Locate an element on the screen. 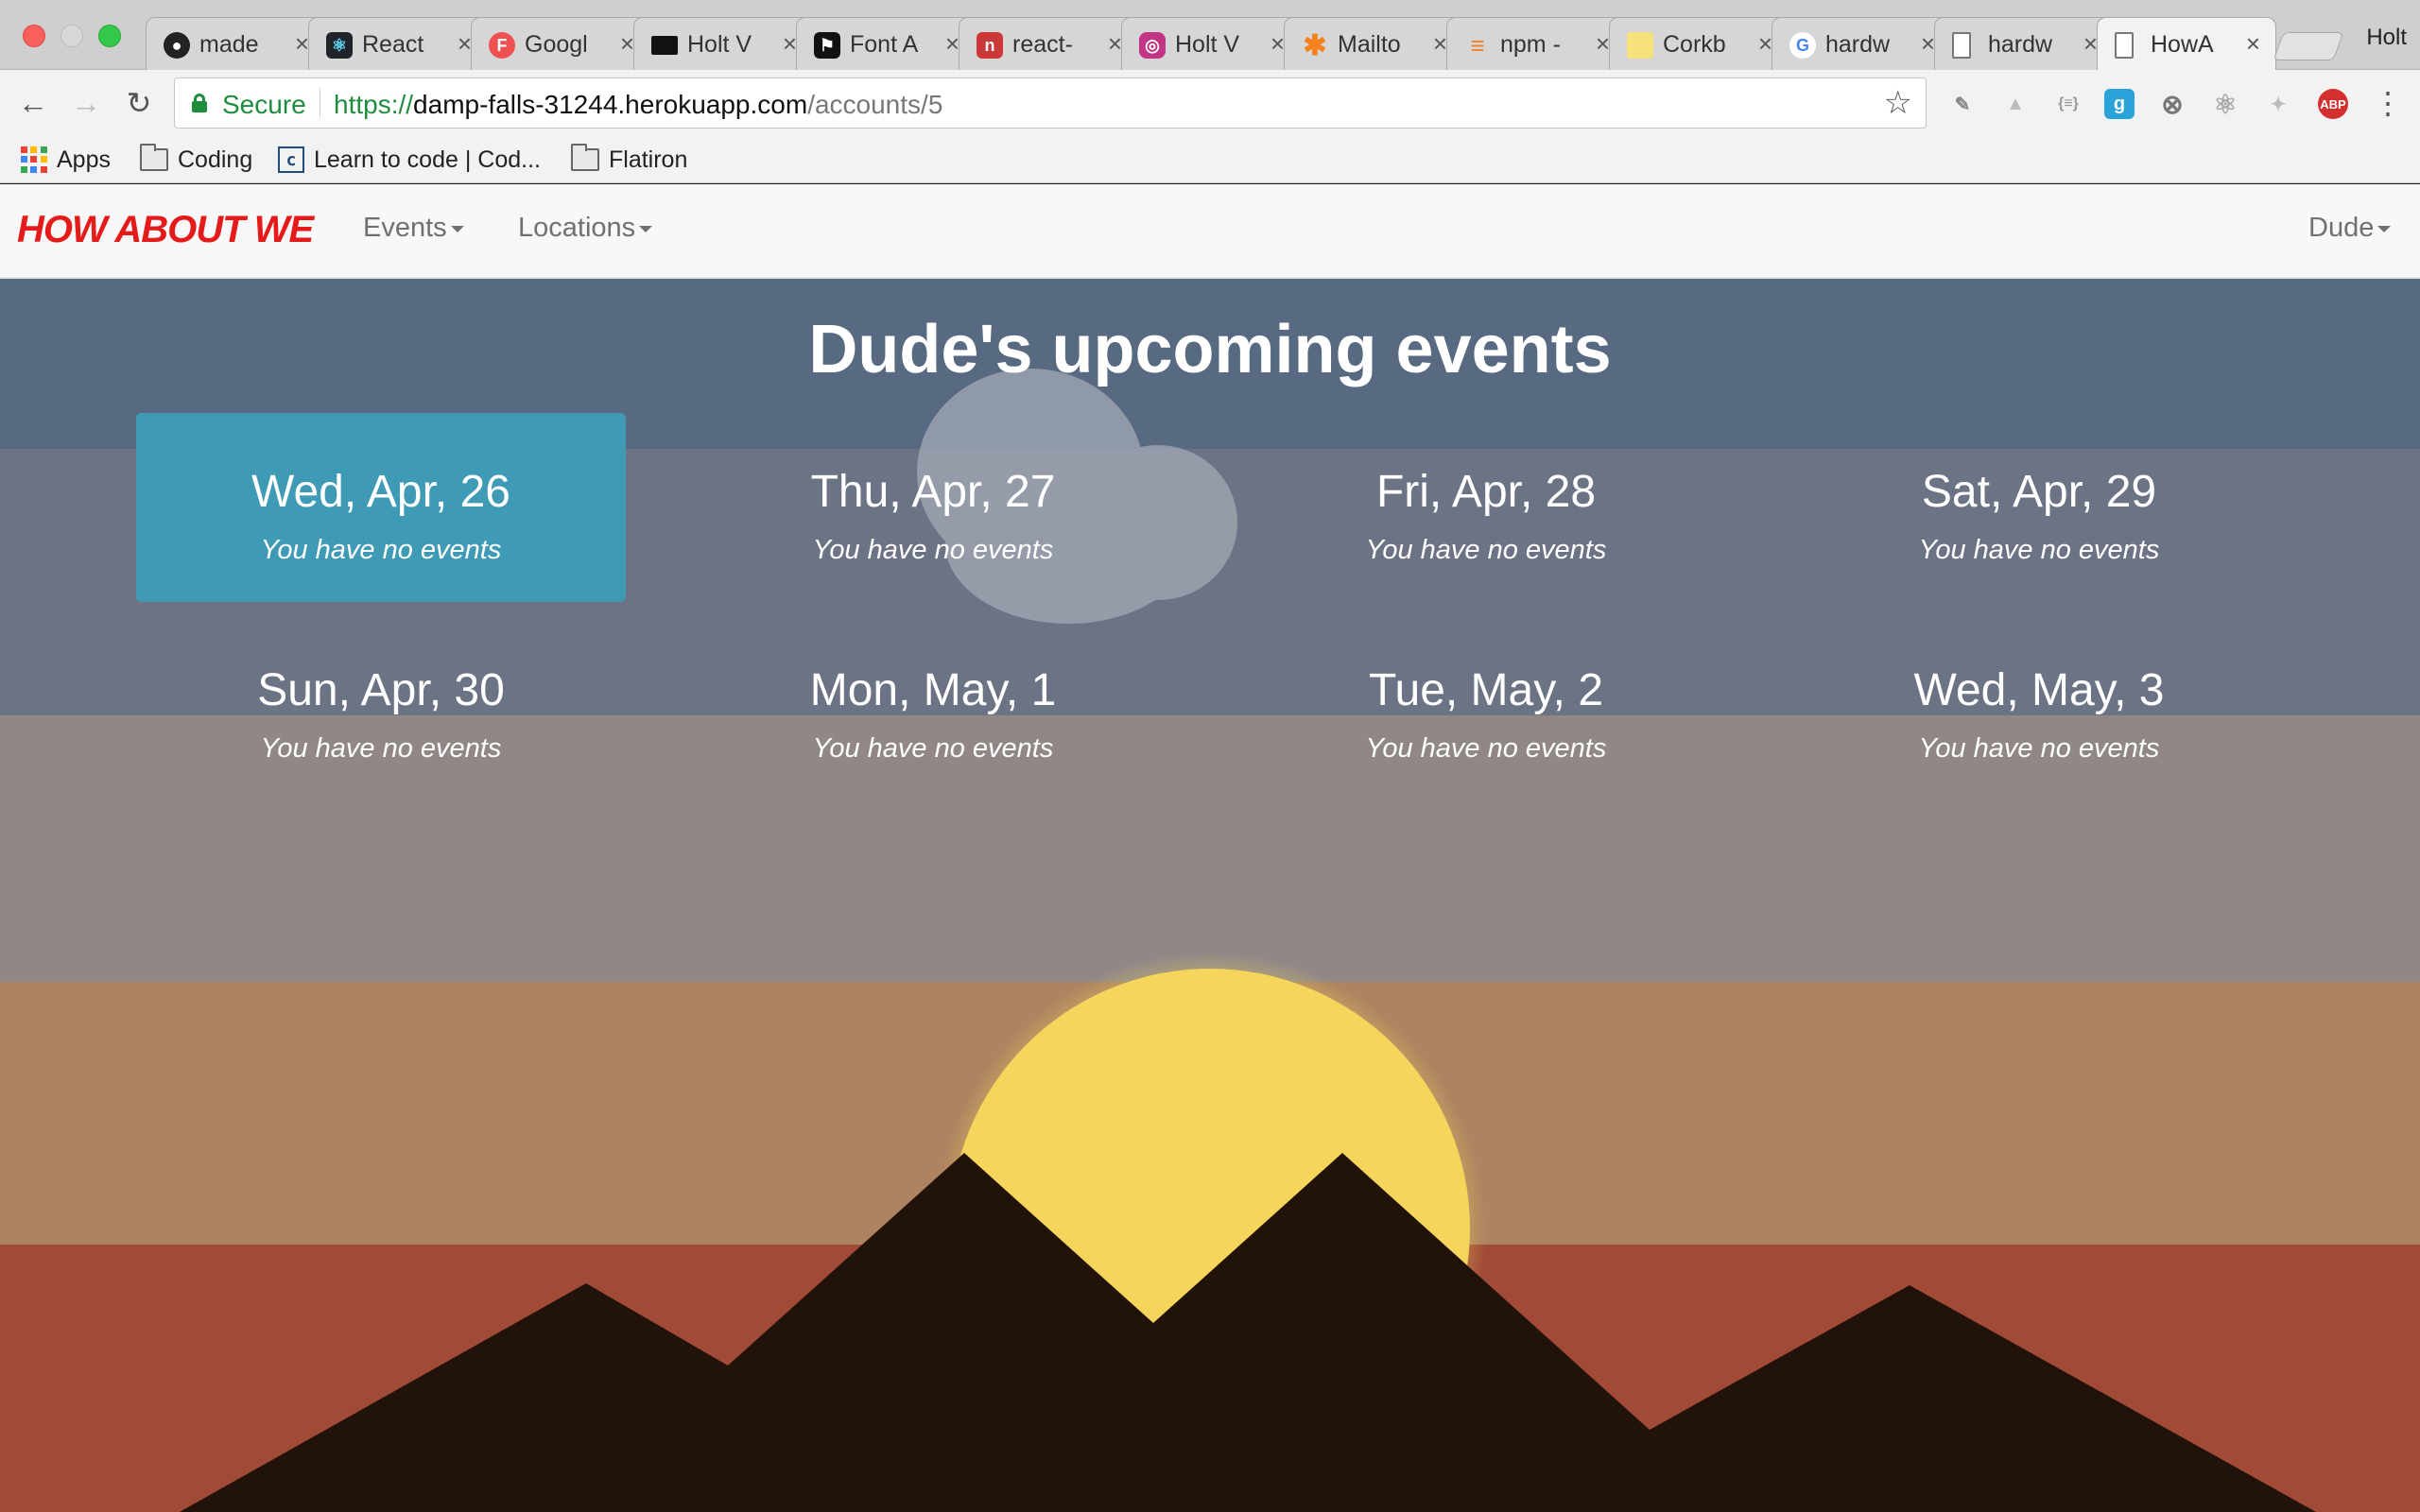  day-card: Wed, May, 3 You have no events is located at coordinates (2039, 705).